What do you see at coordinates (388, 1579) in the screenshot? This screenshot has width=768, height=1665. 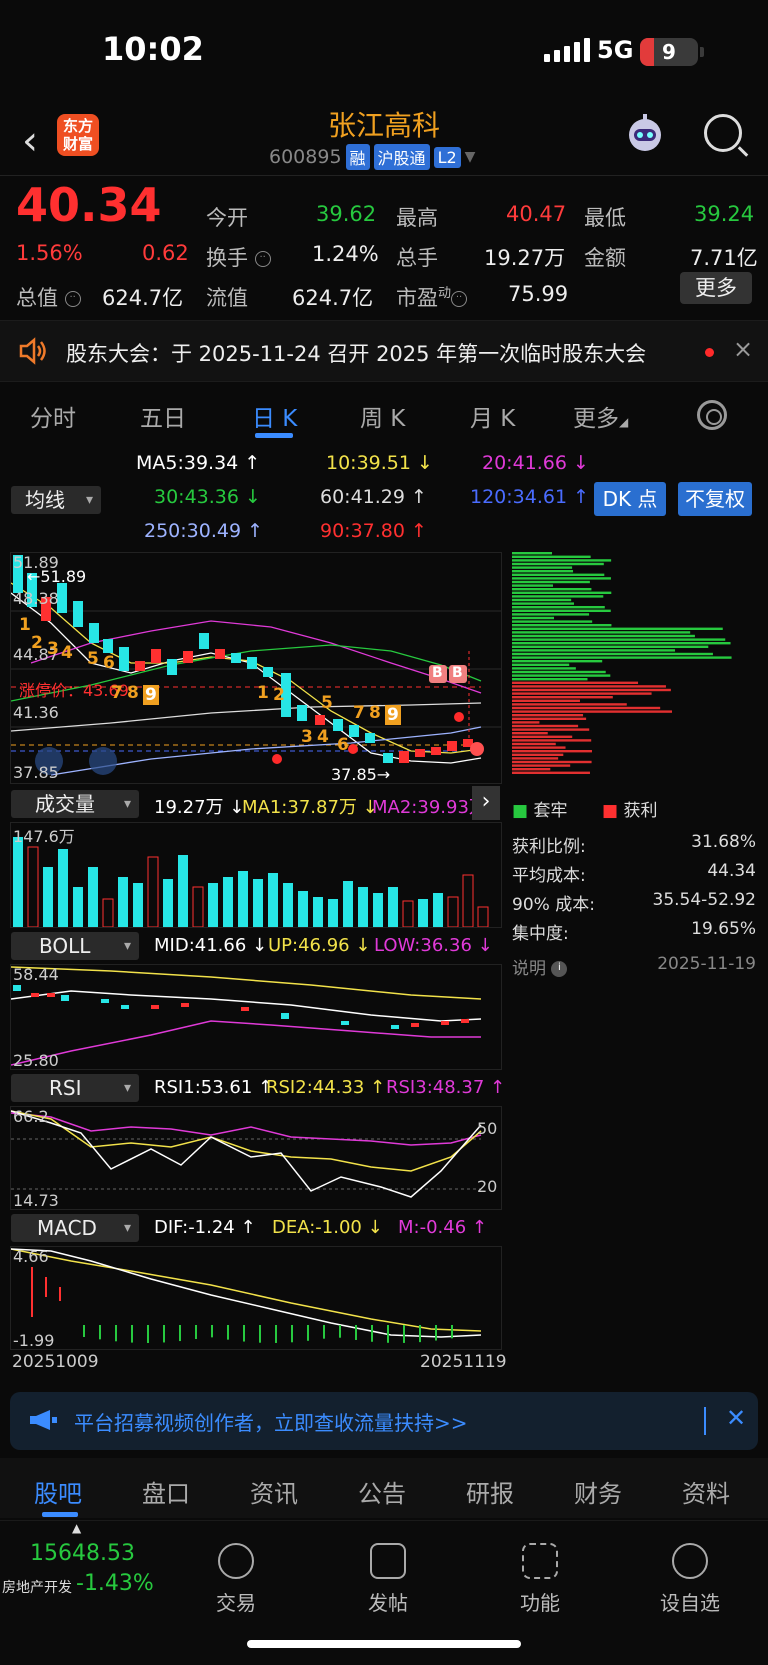 I see `post-button: 发帖` at bounding box center [388, 1579].